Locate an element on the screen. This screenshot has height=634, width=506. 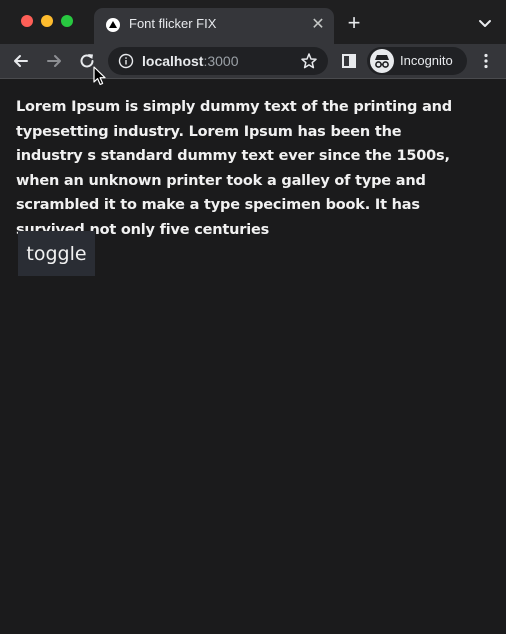
url-host: localhost is located at coordinates (173, 61).